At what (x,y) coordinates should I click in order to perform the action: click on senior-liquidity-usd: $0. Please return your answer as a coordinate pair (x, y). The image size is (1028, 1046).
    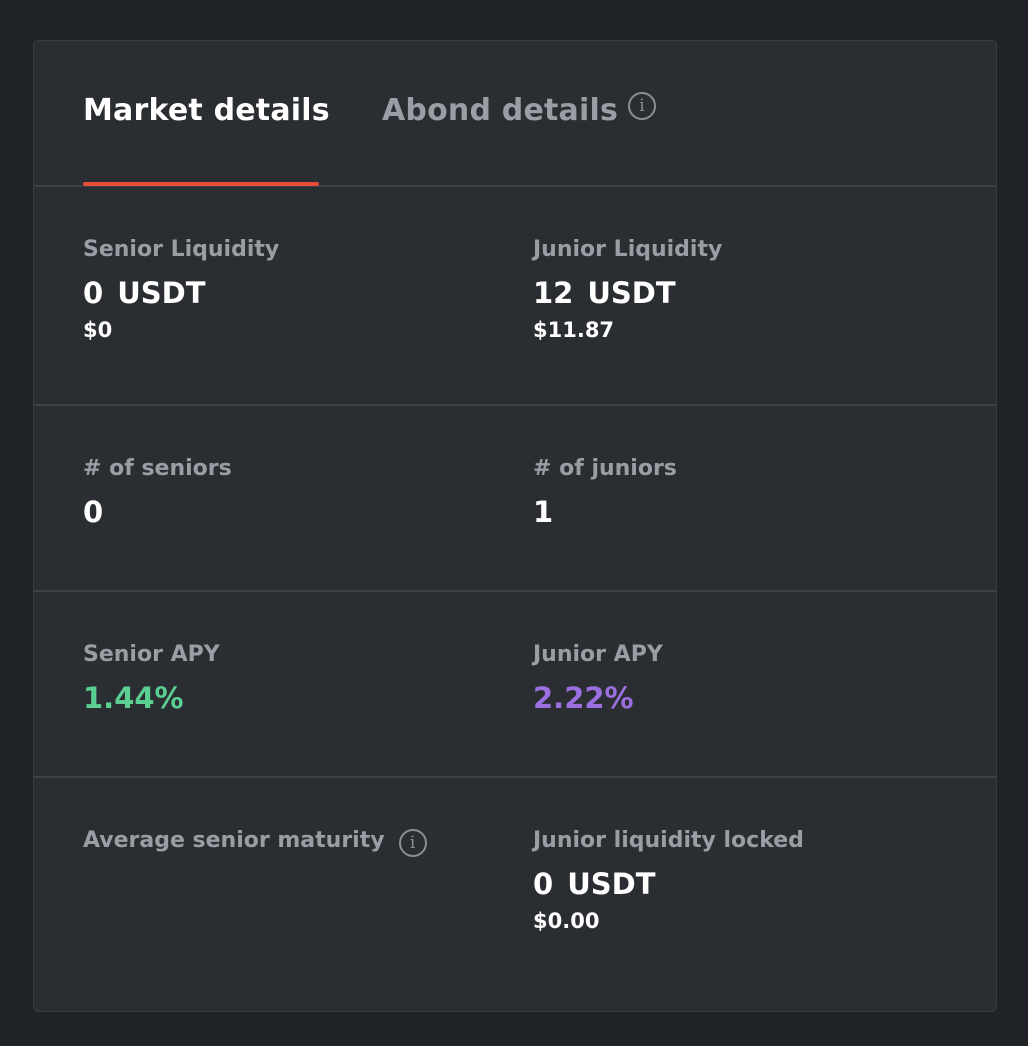
    Looking at the image, I should click on (98, 330).